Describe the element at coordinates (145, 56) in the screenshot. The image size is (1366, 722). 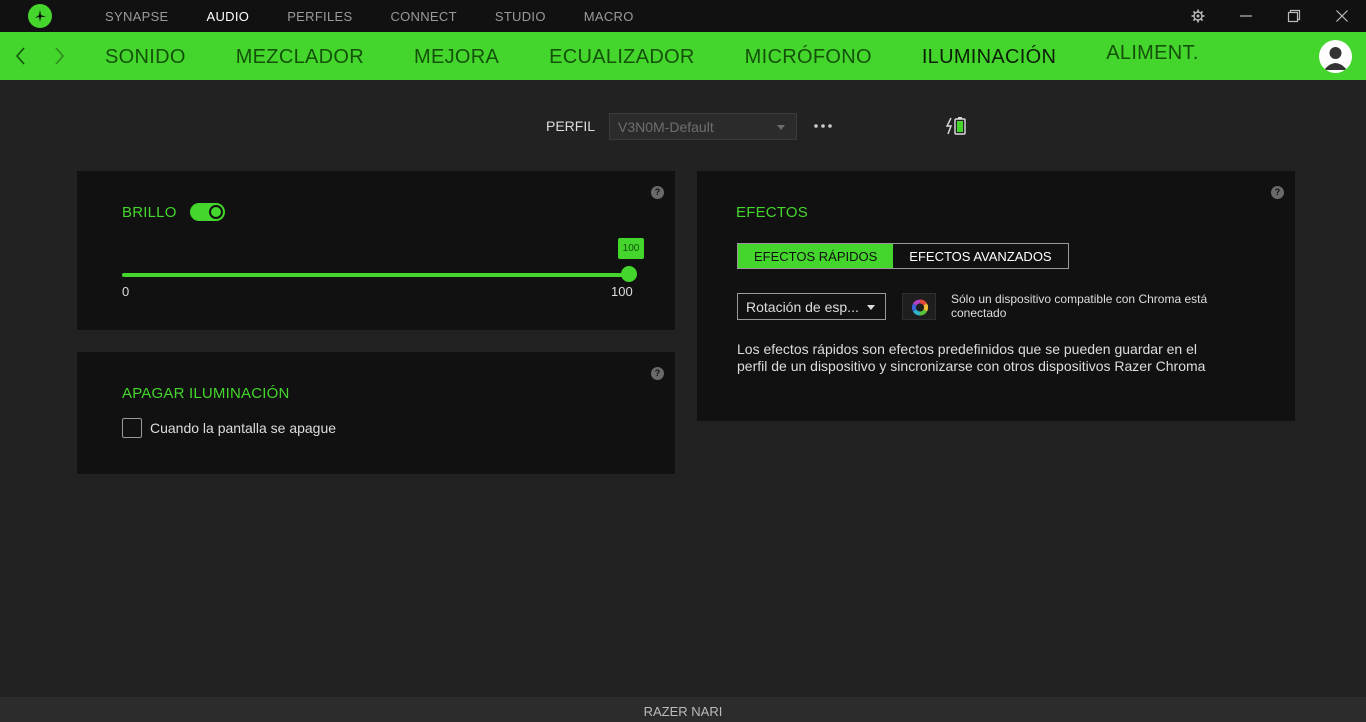
I see `tab-sonido: SONIDO` at that location.